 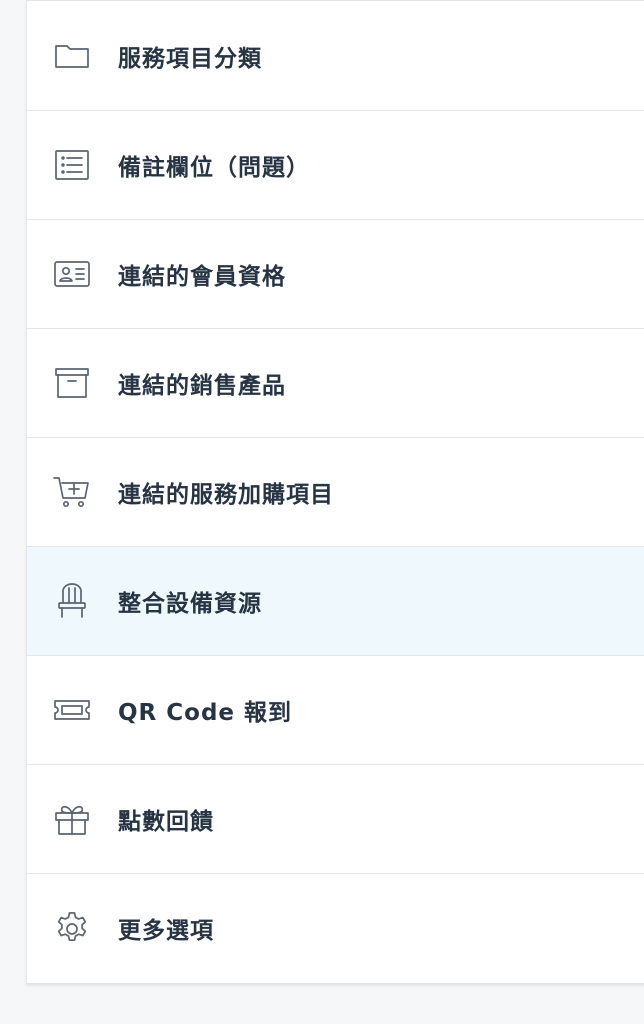 What do you see at coordinates (335, 927) in the screenshot?
I see `menu-item-more-options: 更多選項` at bounding box center [335, 927].